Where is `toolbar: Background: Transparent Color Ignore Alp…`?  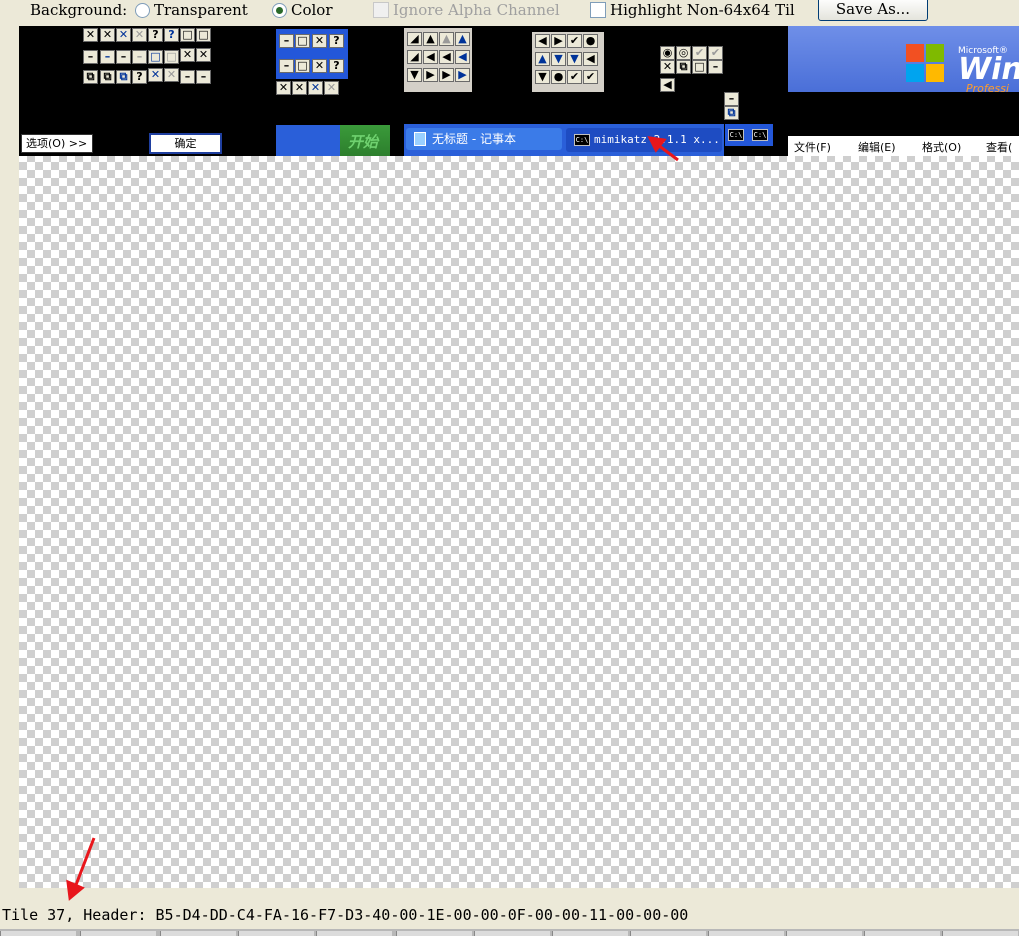 toolbar: Background: Transparent Color Ignore Alp… is located at coordinates (509, 12).